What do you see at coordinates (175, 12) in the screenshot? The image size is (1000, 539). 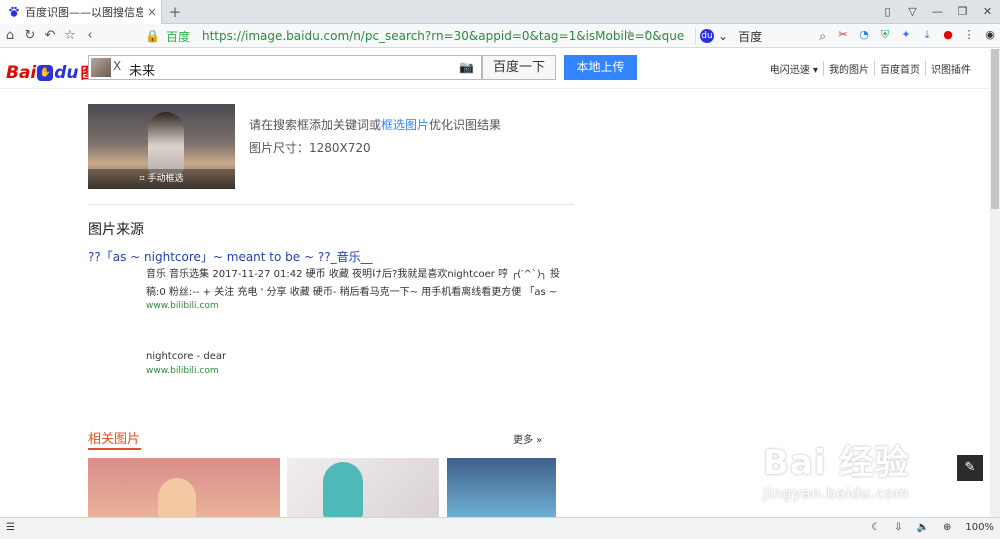 I see `new-tab-button: +` at bounding box center [175, 12].